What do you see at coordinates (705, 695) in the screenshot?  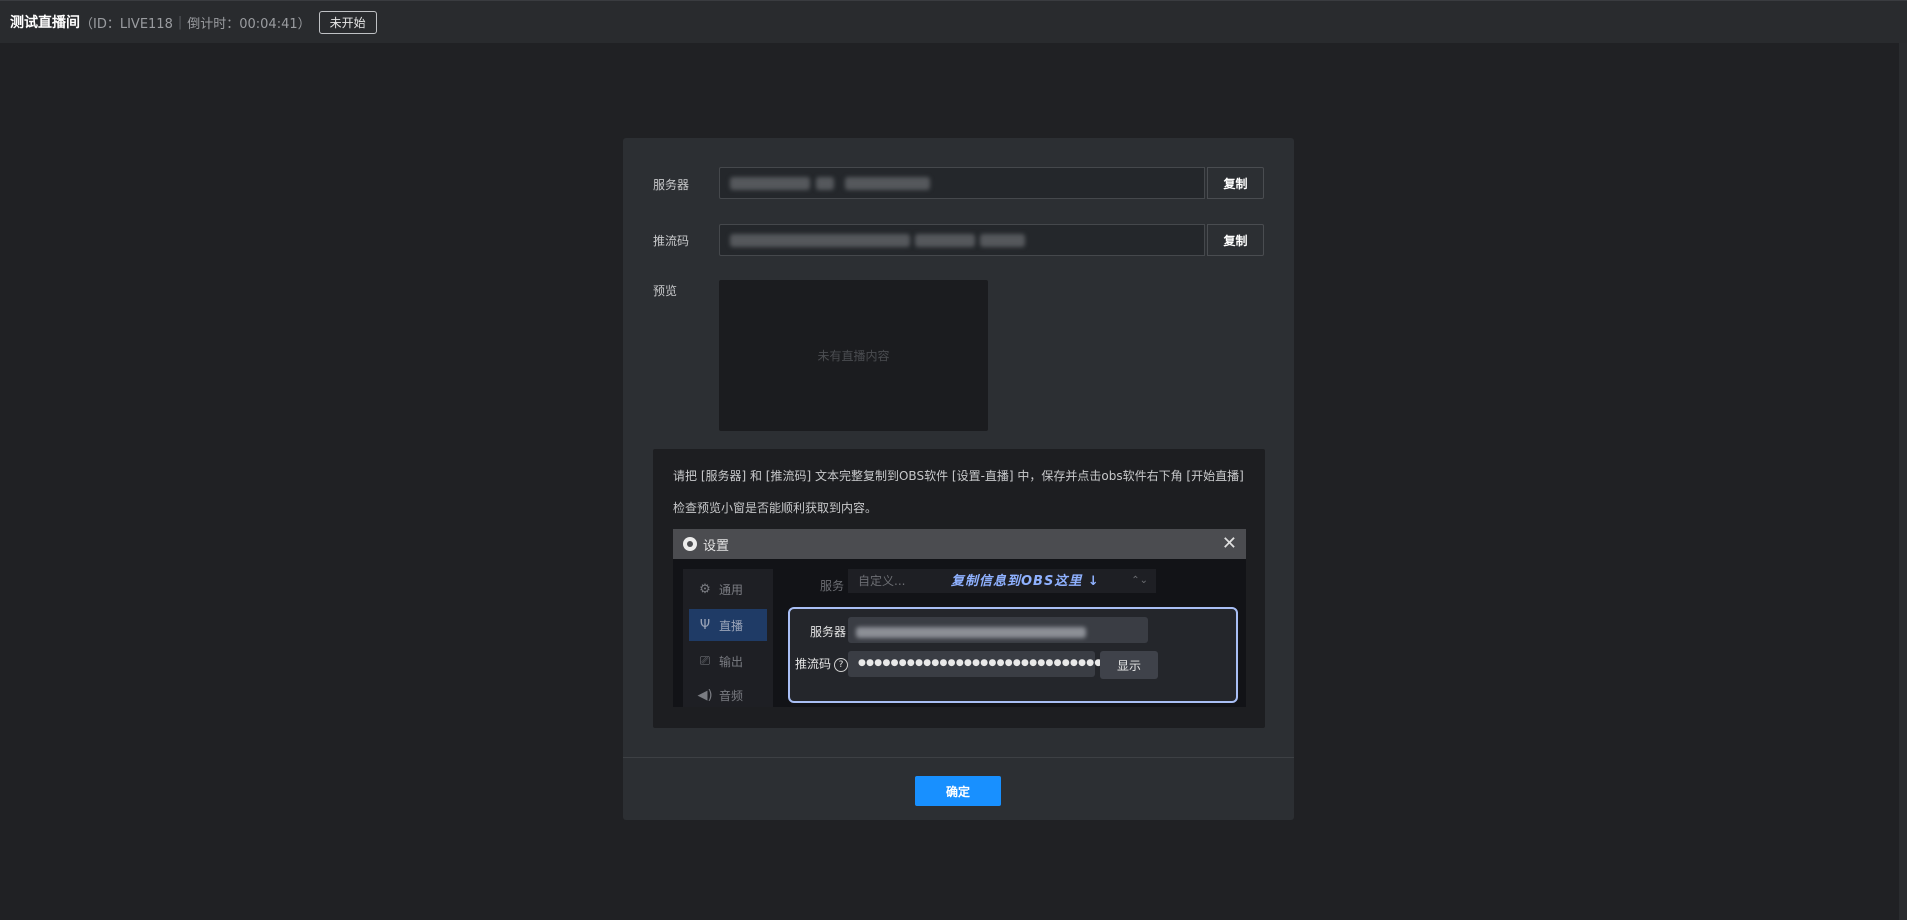 I see `speaker-icon: ◀)` at bounding box center [705, 695].